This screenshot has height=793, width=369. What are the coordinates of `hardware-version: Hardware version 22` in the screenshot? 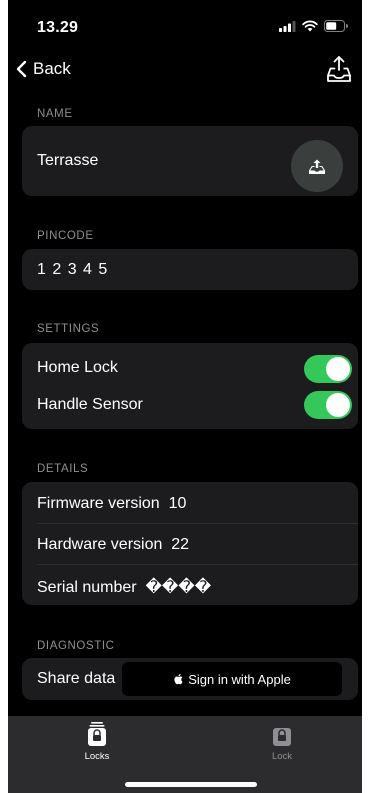 It's located at (113, 544).